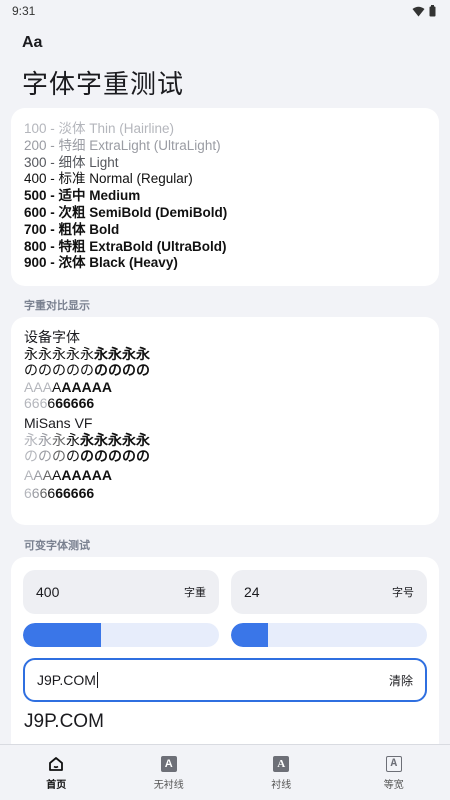  What do you see at coordinates (108, 179) in the screenshot?
I see `weight-line: 400 - 标准 Normal (Regular)` at bounding box center [108, 179].